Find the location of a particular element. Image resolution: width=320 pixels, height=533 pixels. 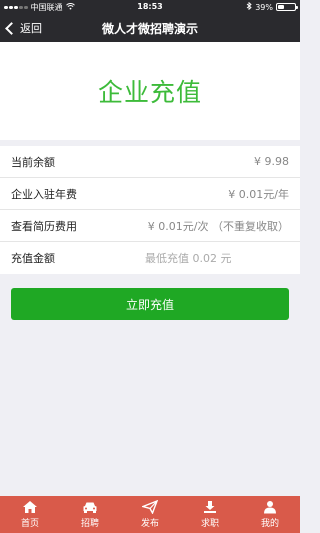

page-title: 企业充值 is located at coordinates (149, 92).